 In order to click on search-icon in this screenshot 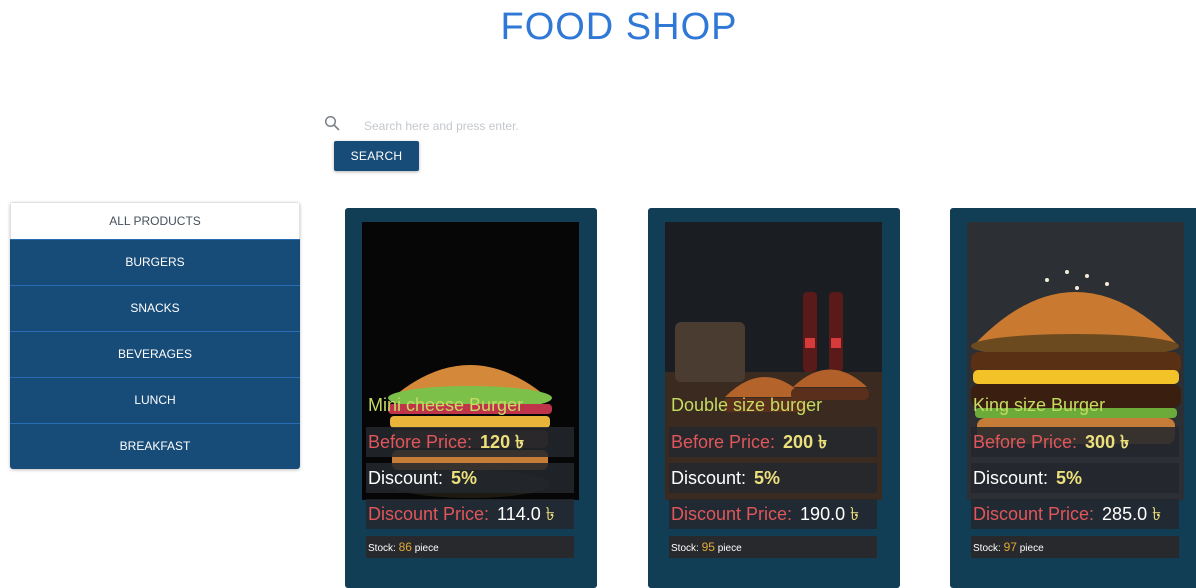, I will do `click(332, 123)`.